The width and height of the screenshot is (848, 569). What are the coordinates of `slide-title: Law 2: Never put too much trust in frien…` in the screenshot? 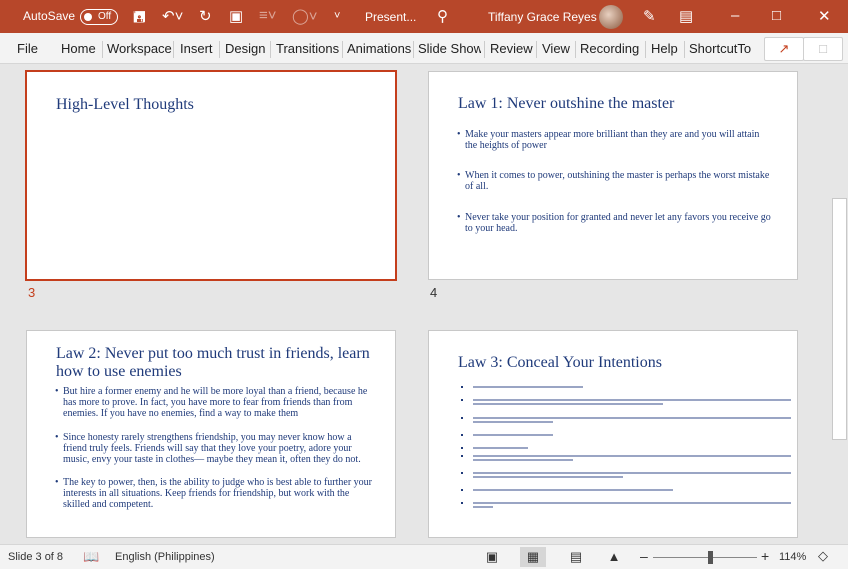 It's located at (213, 362).